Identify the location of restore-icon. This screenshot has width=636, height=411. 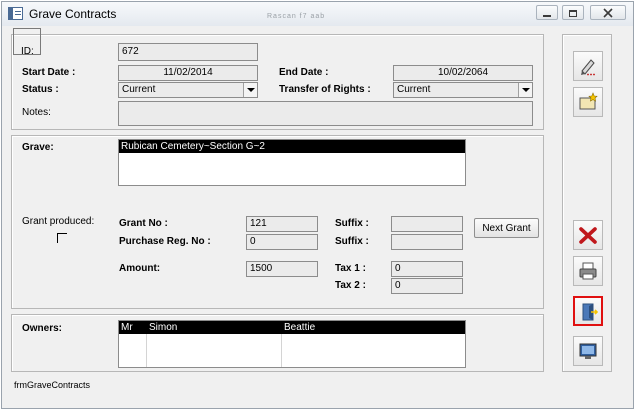
(573, 13).